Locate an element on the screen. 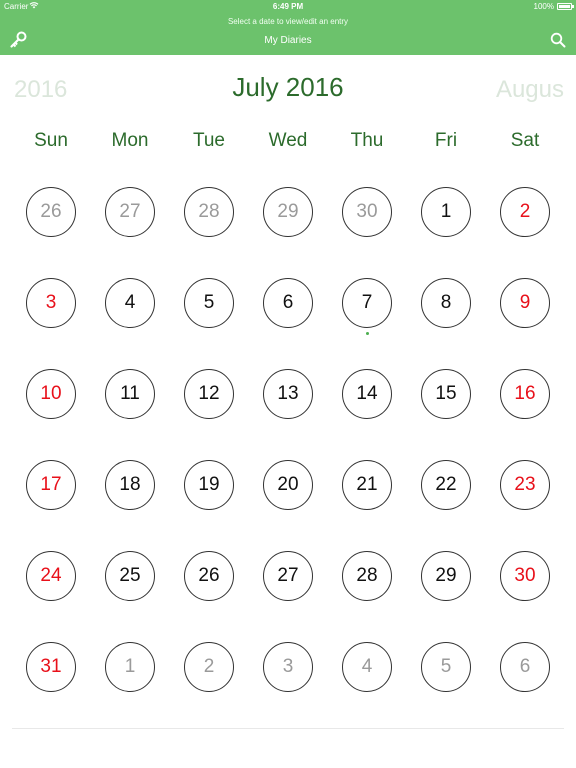 This screenshot has width=576, height=768. day-cell: 15 is located at coordinates (446, 394).